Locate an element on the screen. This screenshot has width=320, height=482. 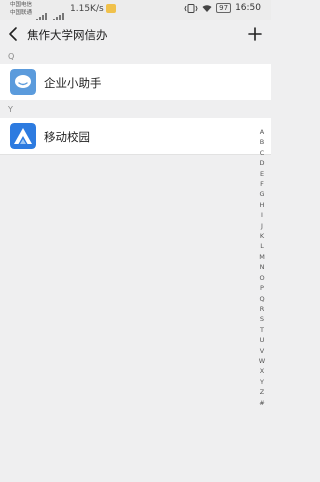
app-header: 焦作大学网信办 is located at coordinates (135, 35).